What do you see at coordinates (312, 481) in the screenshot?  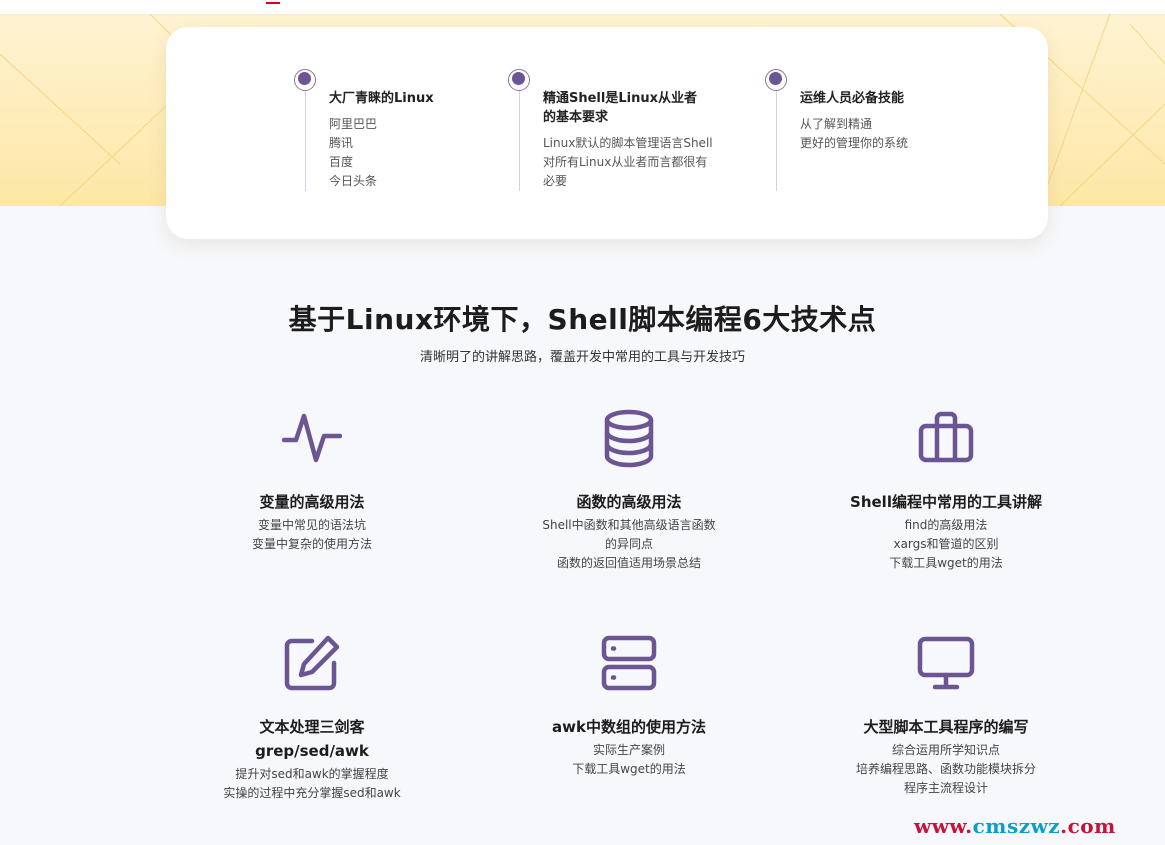 I see `skill-card: 变量的高级用法 变量中常见的语法坑 变量中复杂的使用方法` at bounding box center [312, 481].